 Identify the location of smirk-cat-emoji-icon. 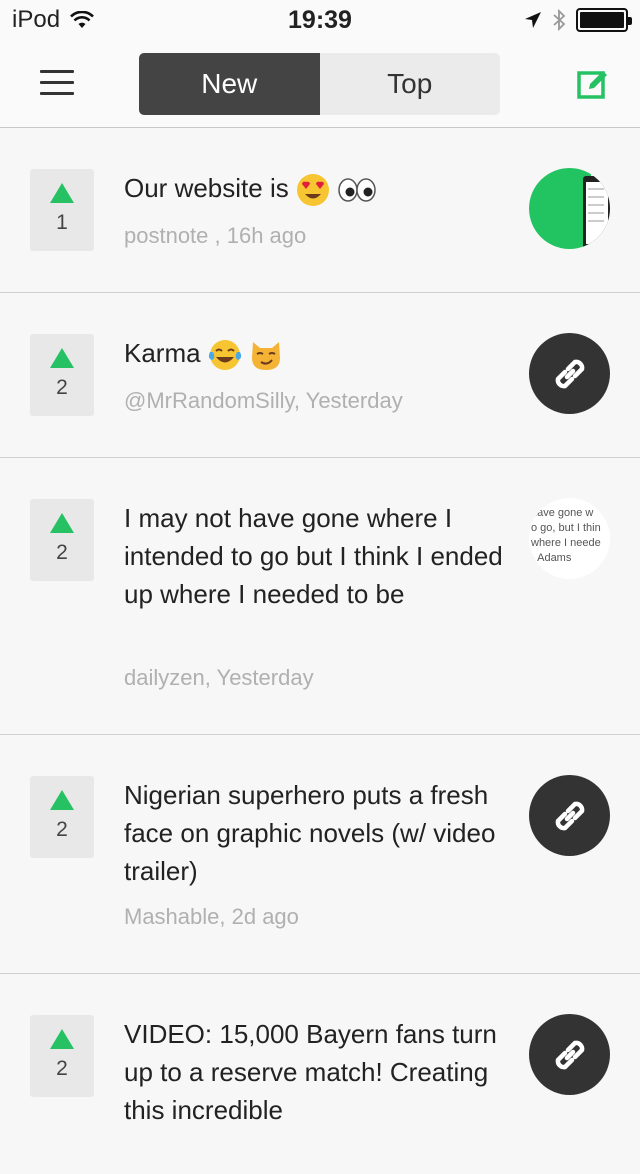
(266, 356).